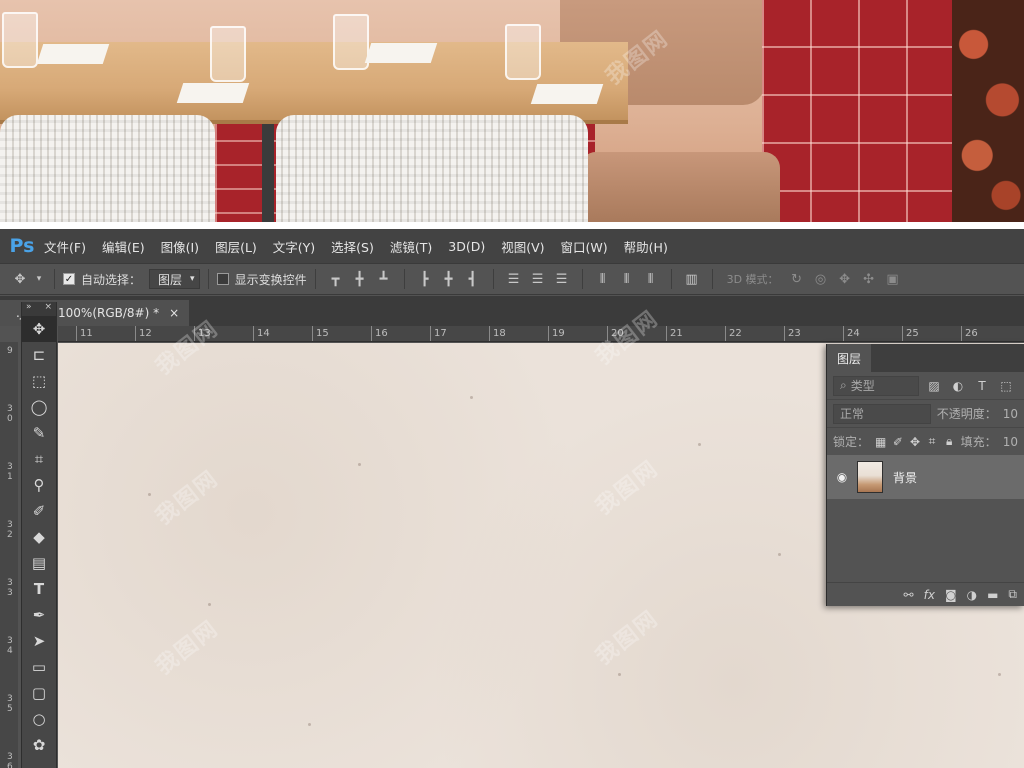 This screenshot has height=768, width=1024. Describe the element at coordinates (39, 511) in the screenshot. I see `brush-tool-icon: ✐` at that location.